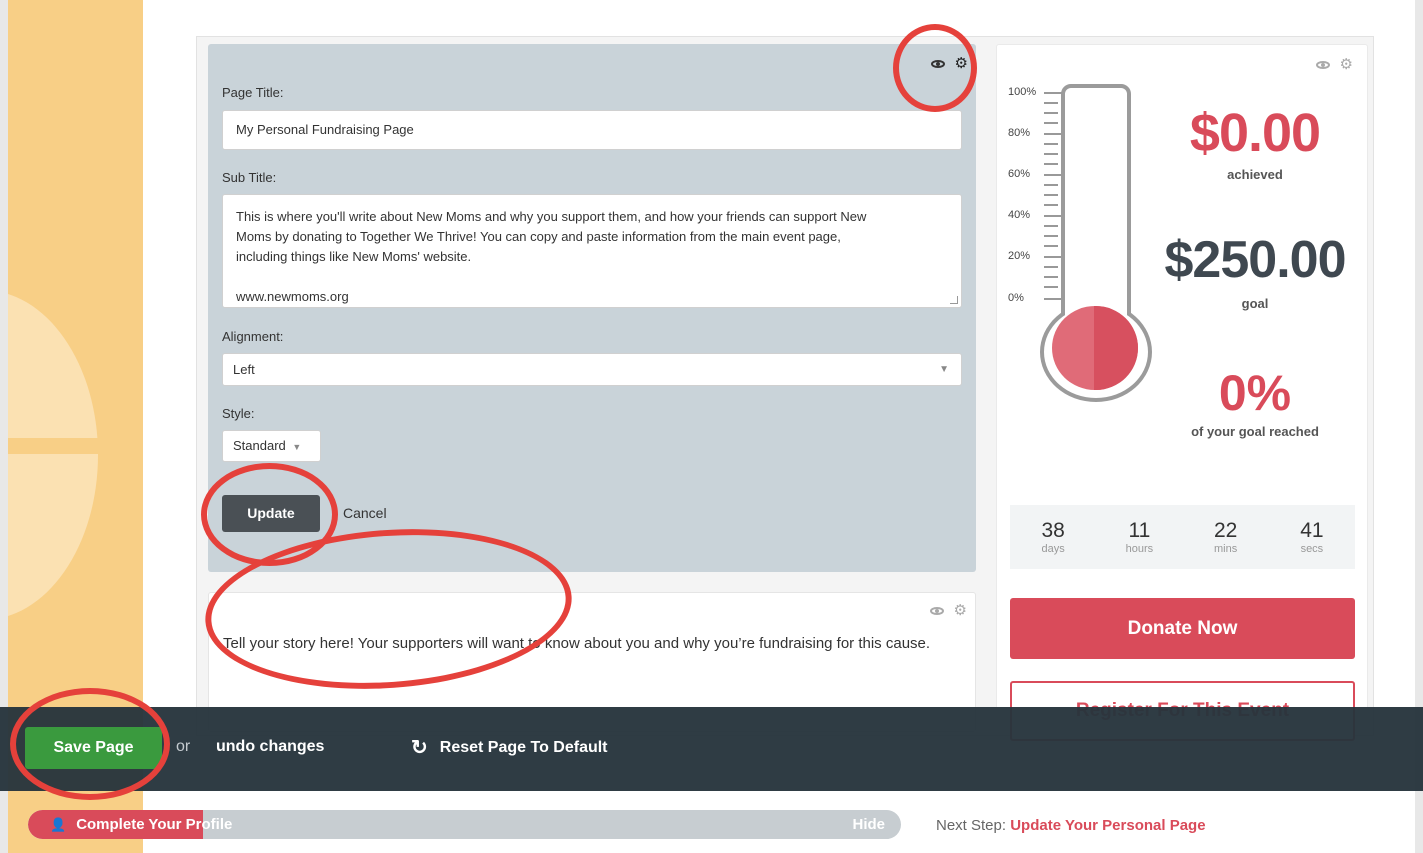 The height and width of the screenshot is (853, 1423). I want to click on countdown-mins: 22 mins, so click(1226, 537).